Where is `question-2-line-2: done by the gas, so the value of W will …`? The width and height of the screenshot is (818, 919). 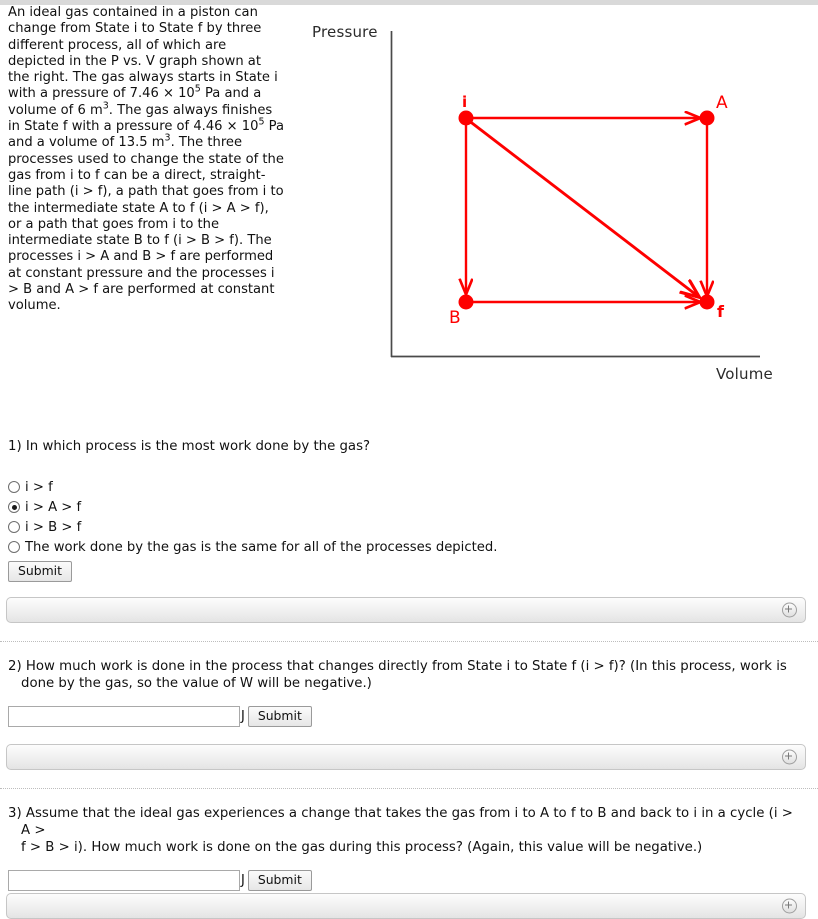
question-2-line-2: done by the gas, so the value of W will … is located at coordinates (196, 683).